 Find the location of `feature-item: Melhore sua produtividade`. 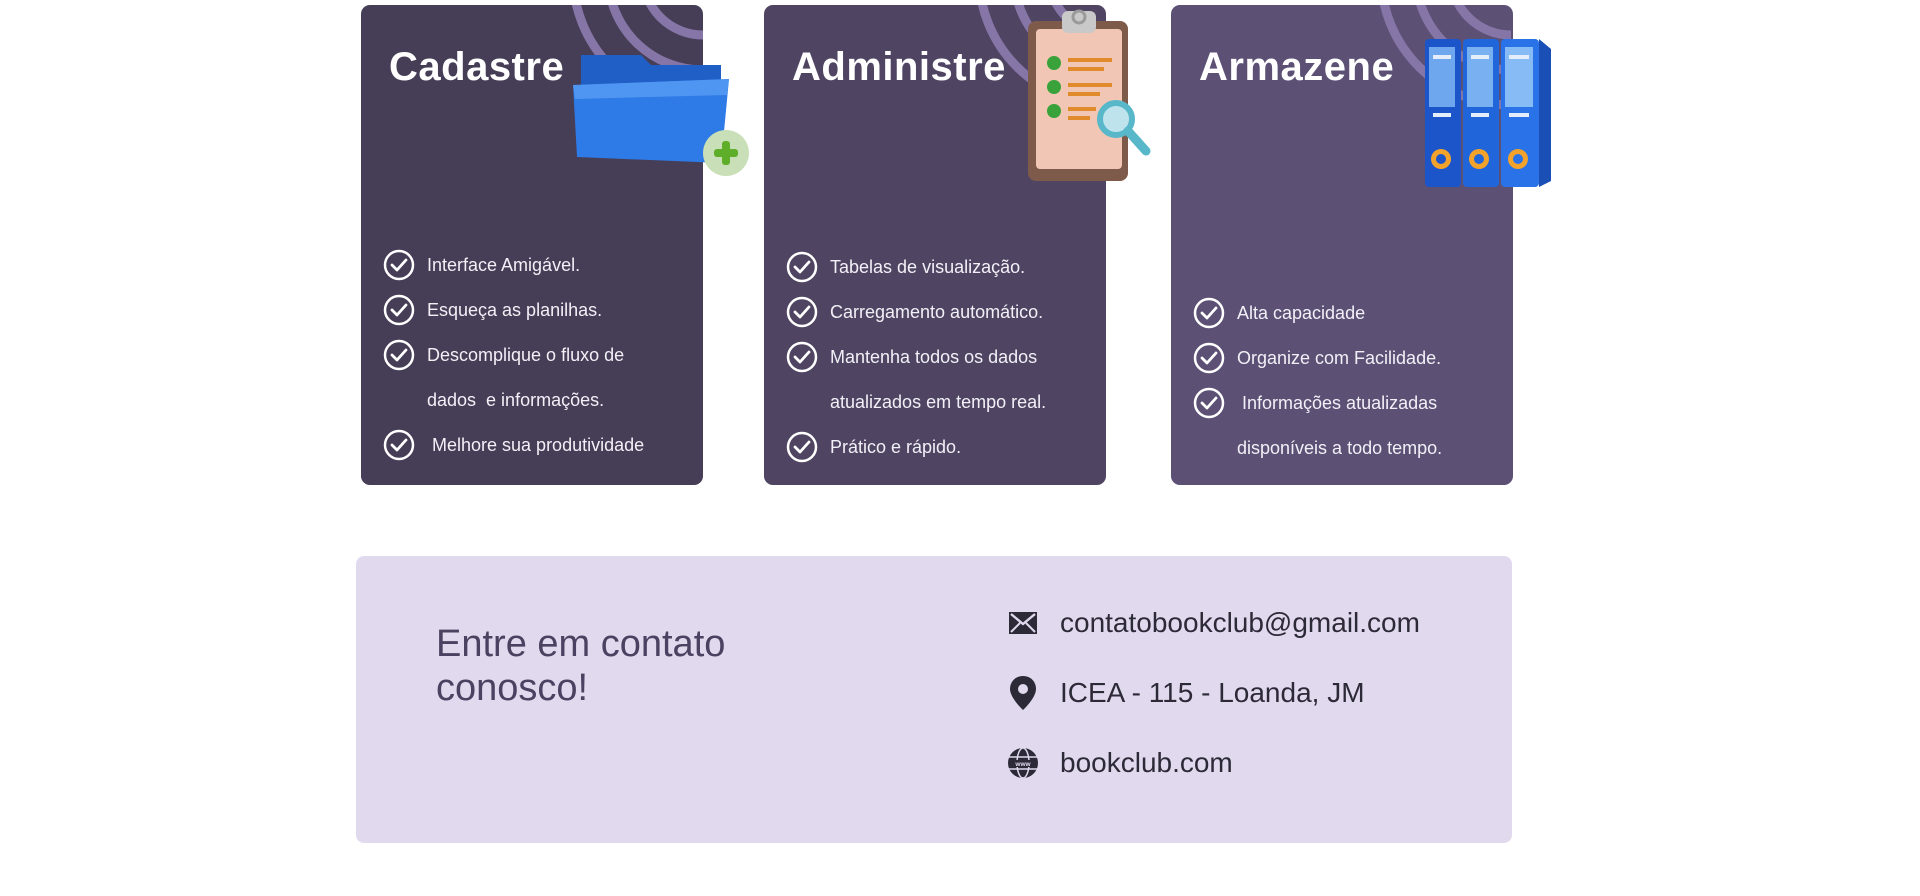

feature-item: Melhore sua produtividade is located at coordinates (538, 445).